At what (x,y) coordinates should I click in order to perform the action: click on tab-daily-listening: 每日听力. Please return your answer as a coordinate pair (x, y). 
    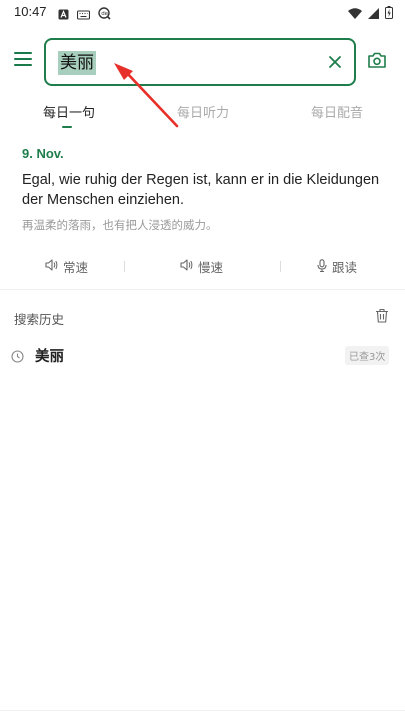
    Looking at the image, I should click on (203, 111).